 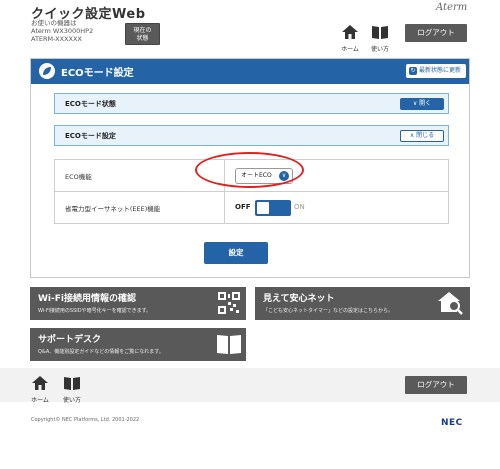 I want to click on qr-code-icon, so click(x=229, y=303).